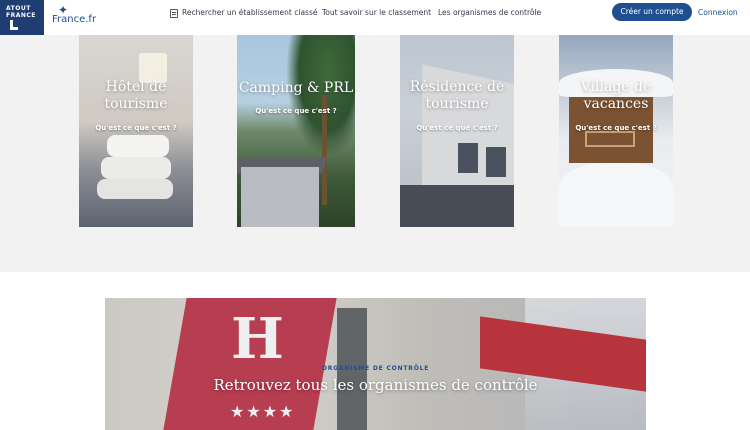 The image size is (750, 430). Describe the element at coordinates (610, 139) in the screenshot. I see `balcony-image` at that location.